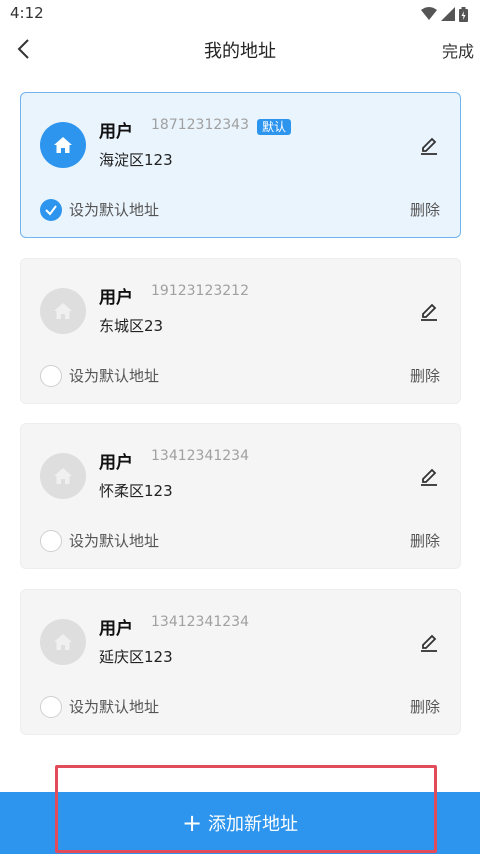 The image size is (480, 854). Describe the element at coordinates (27, 13) in the screenshot. I see `status-time: 4:12` at that location.